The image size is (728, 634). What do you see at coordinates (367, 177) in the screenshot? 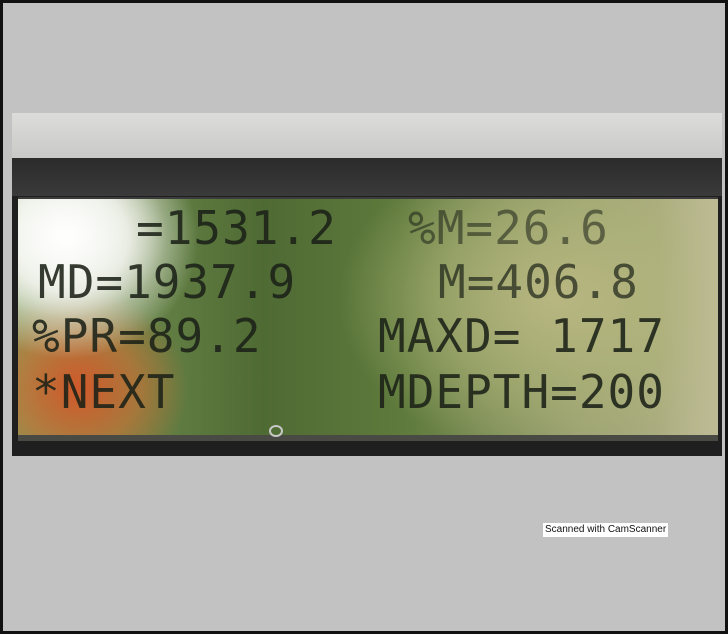
I see `display-frame-edge` at bounding box center [367, 177].